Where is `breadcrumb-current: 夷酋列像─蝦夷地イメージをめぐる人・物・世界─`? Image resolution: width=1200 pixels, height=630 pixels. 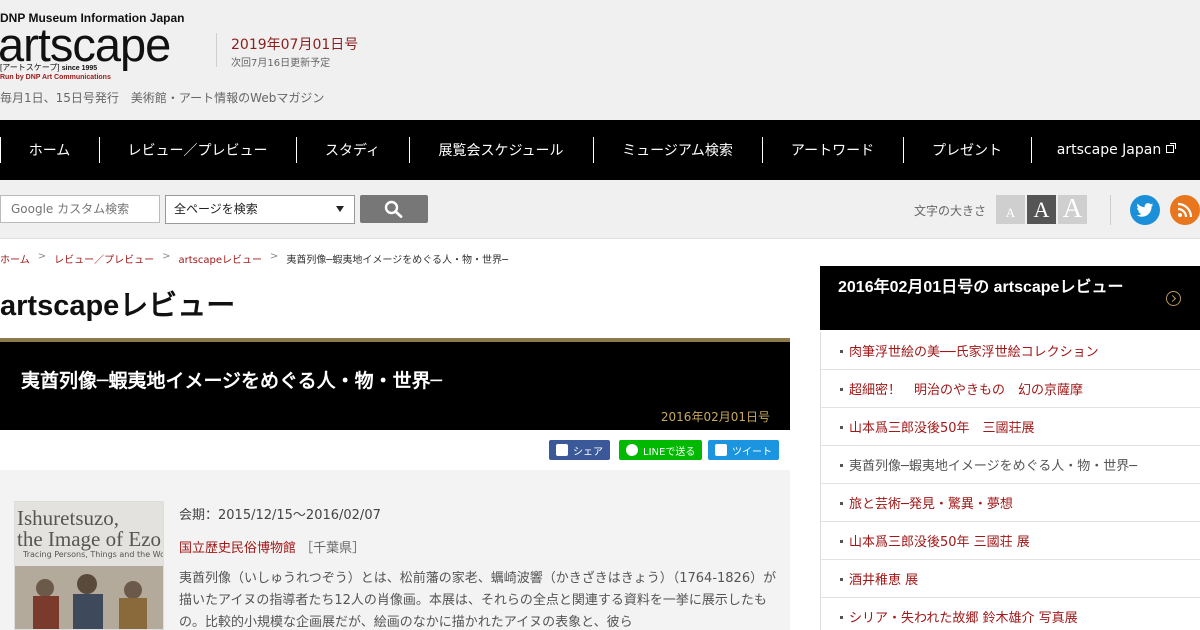
breadcrumb-current: 夷酋列像─蝦夷地イメージをめぐる人・物・世界─ is located at coordinates (397, 260).